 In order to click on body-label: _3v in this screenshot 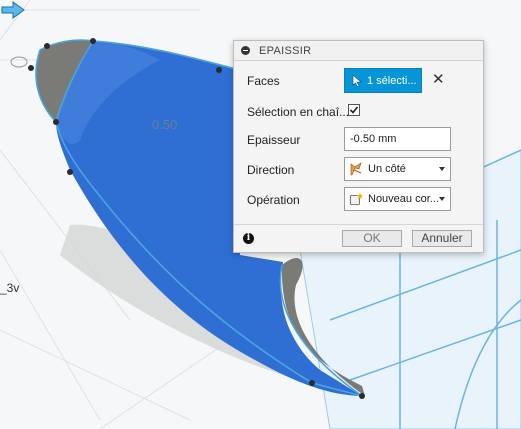, I will do `click(10, 288)`.